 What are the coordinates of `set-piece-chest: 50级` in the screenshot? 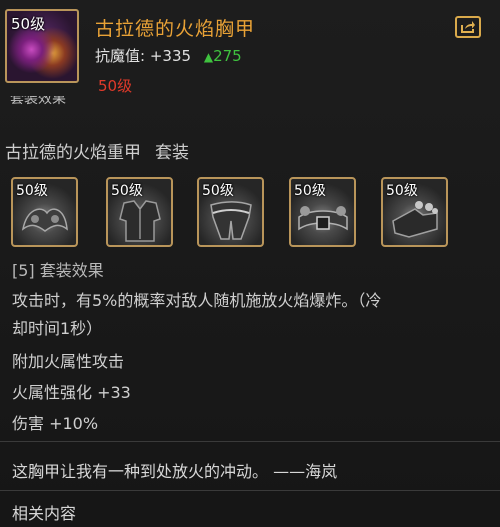 It's located at (139, 212).